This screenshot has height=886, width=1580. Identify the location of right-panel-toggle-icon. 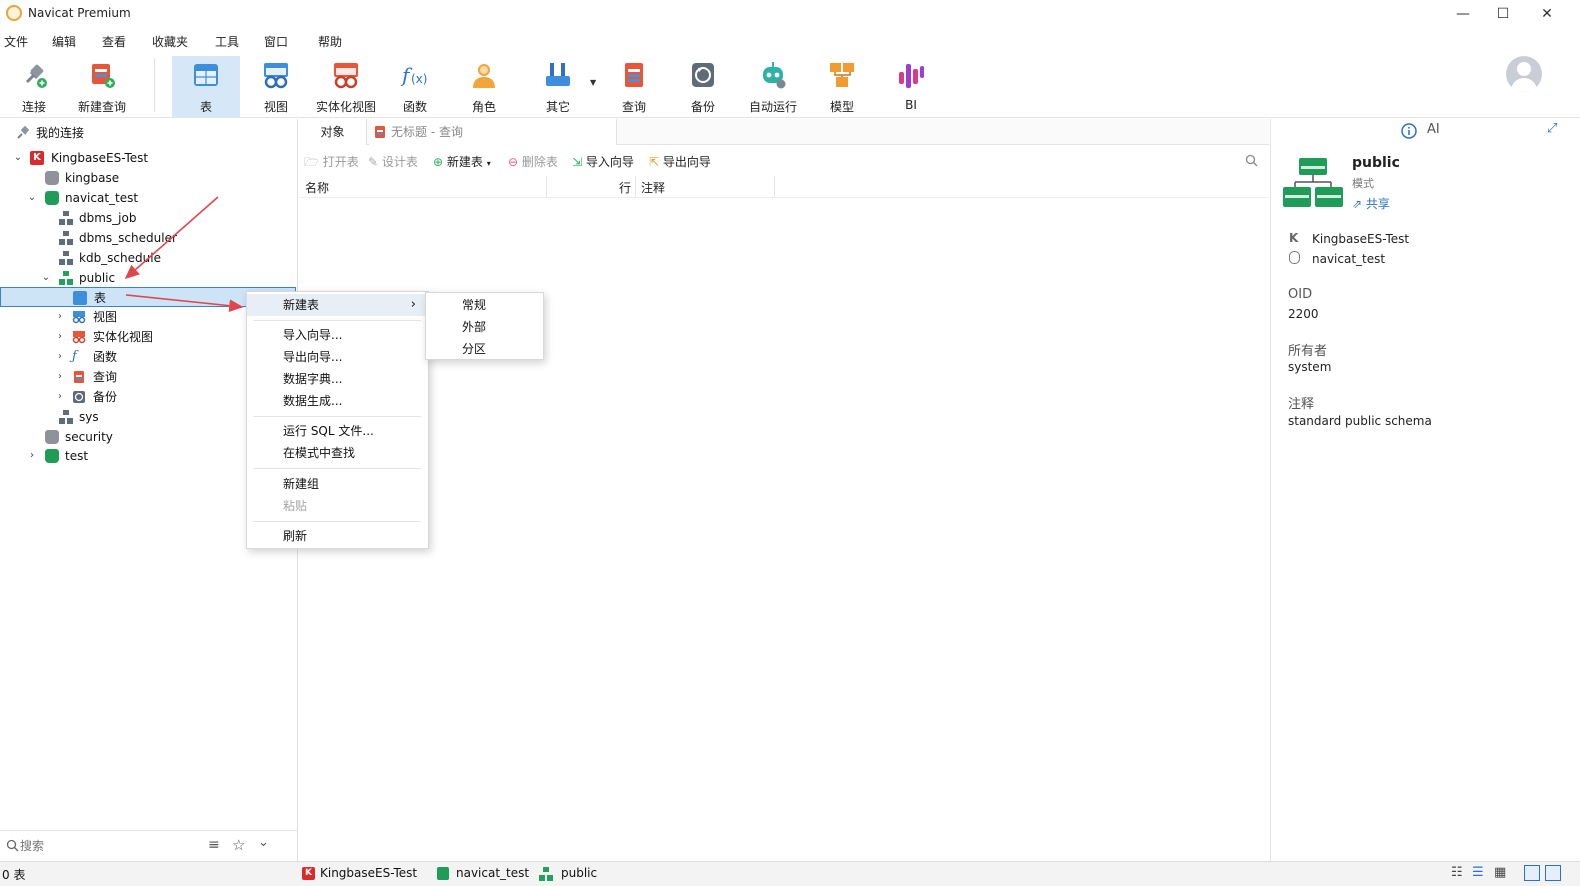
(1553, 873).